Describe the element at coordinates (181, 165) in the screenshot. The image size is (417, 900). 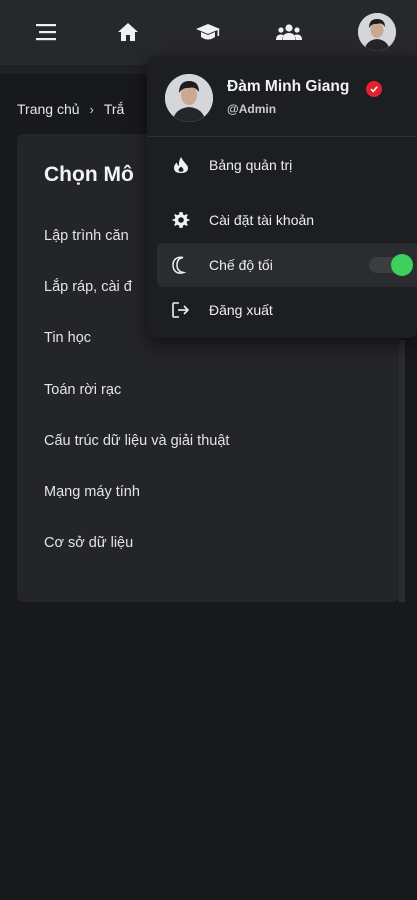
I see `fire-icon` at that location.